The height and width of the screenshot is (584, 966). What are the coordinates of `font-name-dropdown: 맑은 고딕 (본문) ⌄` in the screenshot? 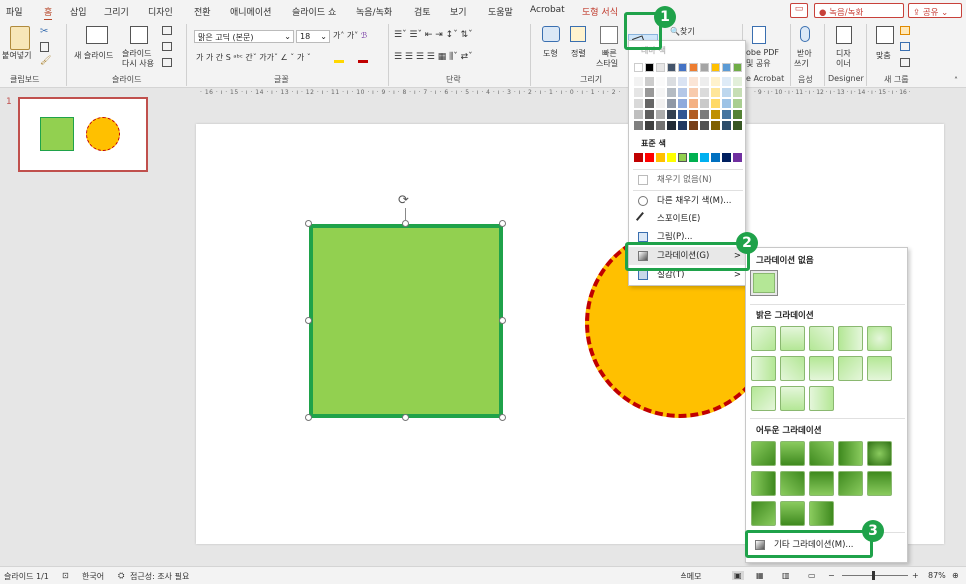 It's located at (244, 36).